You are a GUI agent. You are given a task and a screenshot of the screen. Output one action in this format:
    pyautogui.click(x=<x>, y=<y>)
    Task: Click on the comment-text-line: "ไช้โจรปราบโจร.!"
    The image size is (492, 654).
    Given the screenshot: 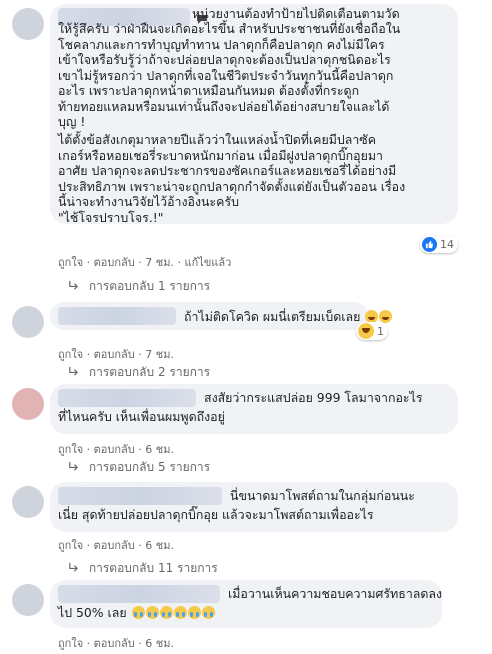 What is the action you would take?
    pyautogui.click(x=111, y=217)
    